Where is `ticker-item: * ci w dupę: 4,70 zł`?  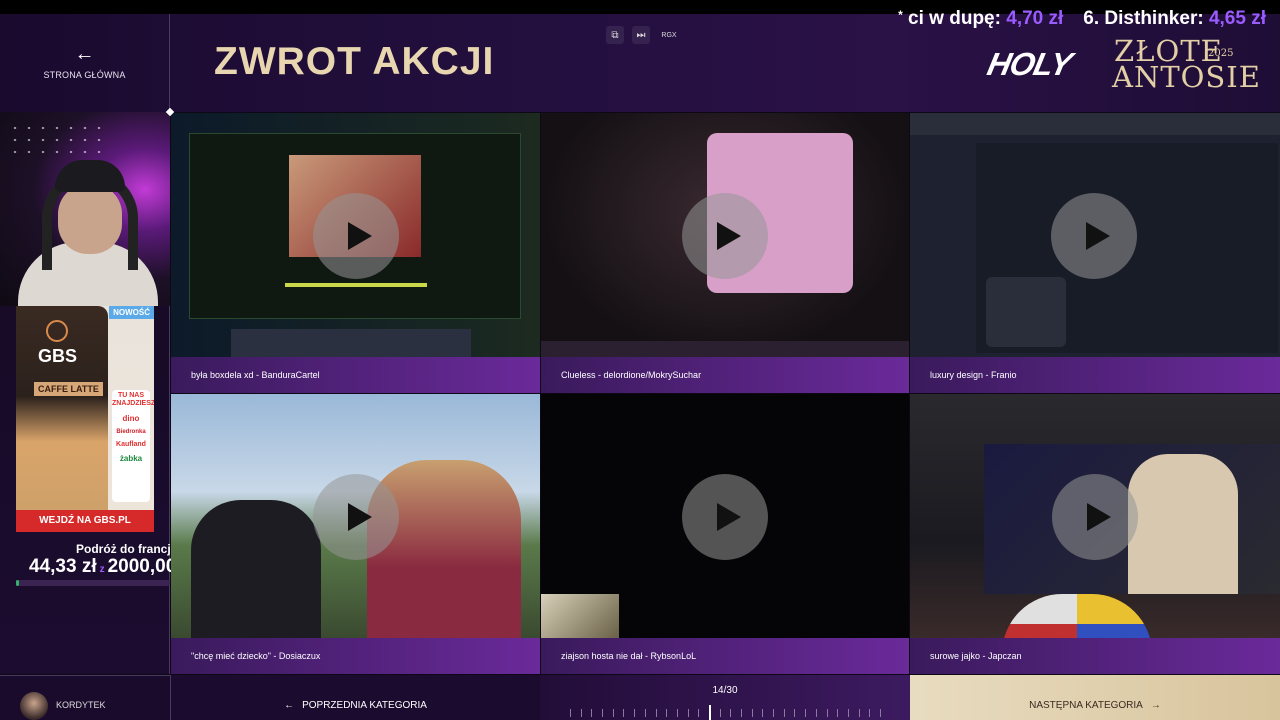 ticker-item: * ci w dupę: 4,70 zł is located at coordinates (980, 19).